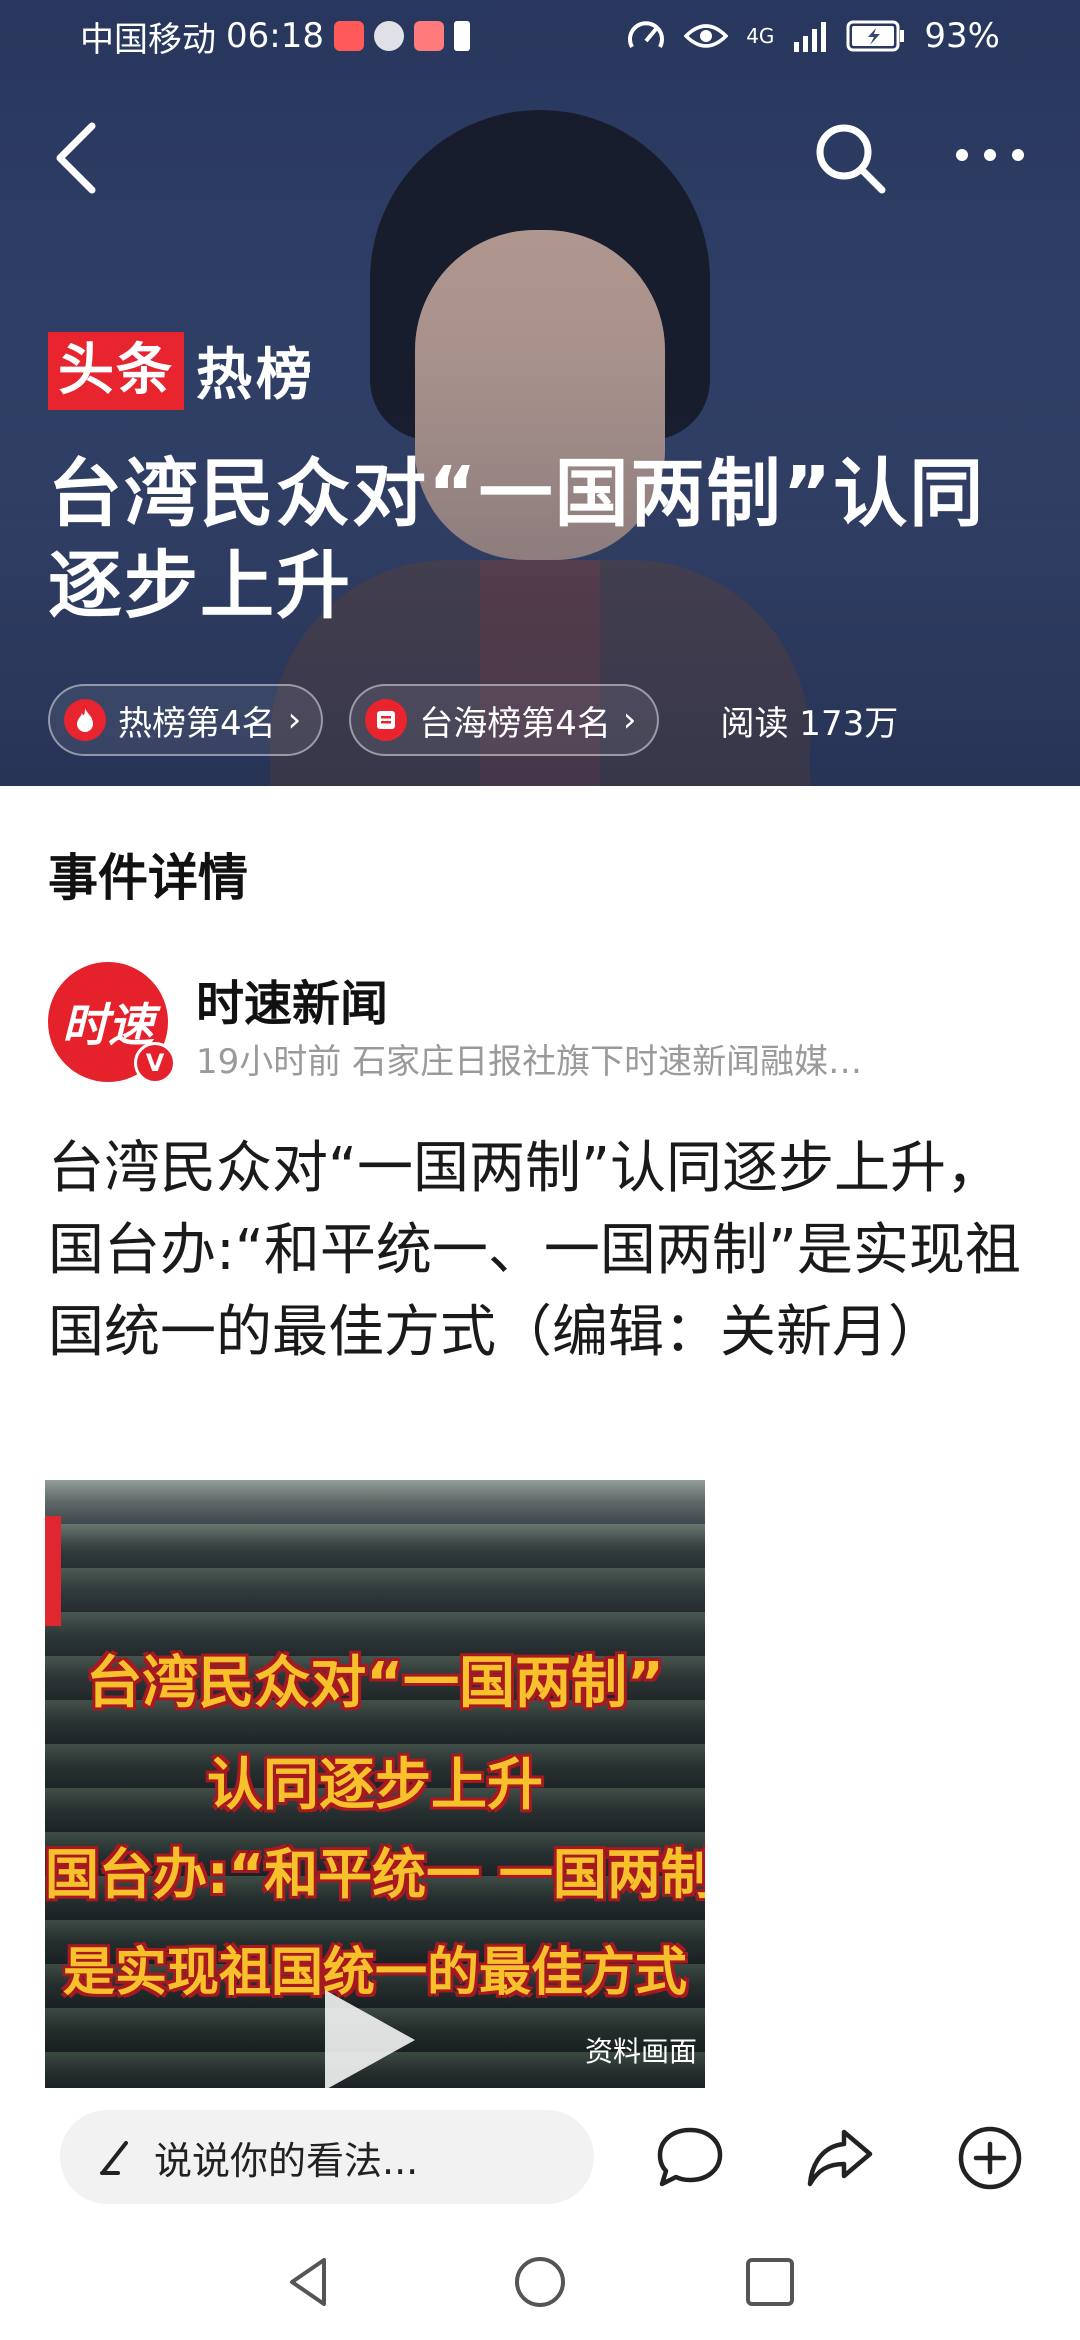 The image size is (1080, 2340). I want to click on brand-toutiao-label: 头条, so click(116, 370).